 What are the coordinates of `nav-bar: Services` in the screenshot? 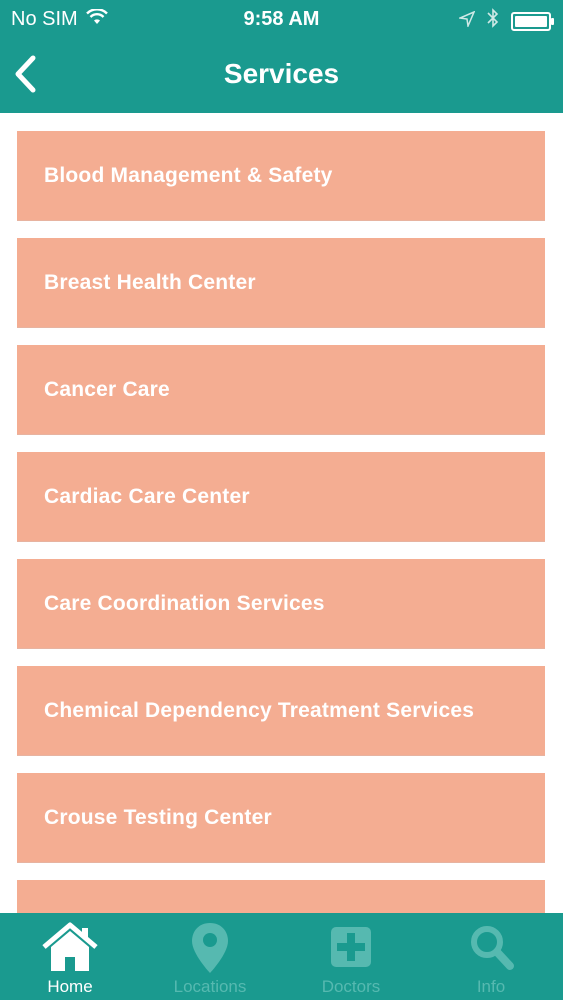 It's located at (281, 75).